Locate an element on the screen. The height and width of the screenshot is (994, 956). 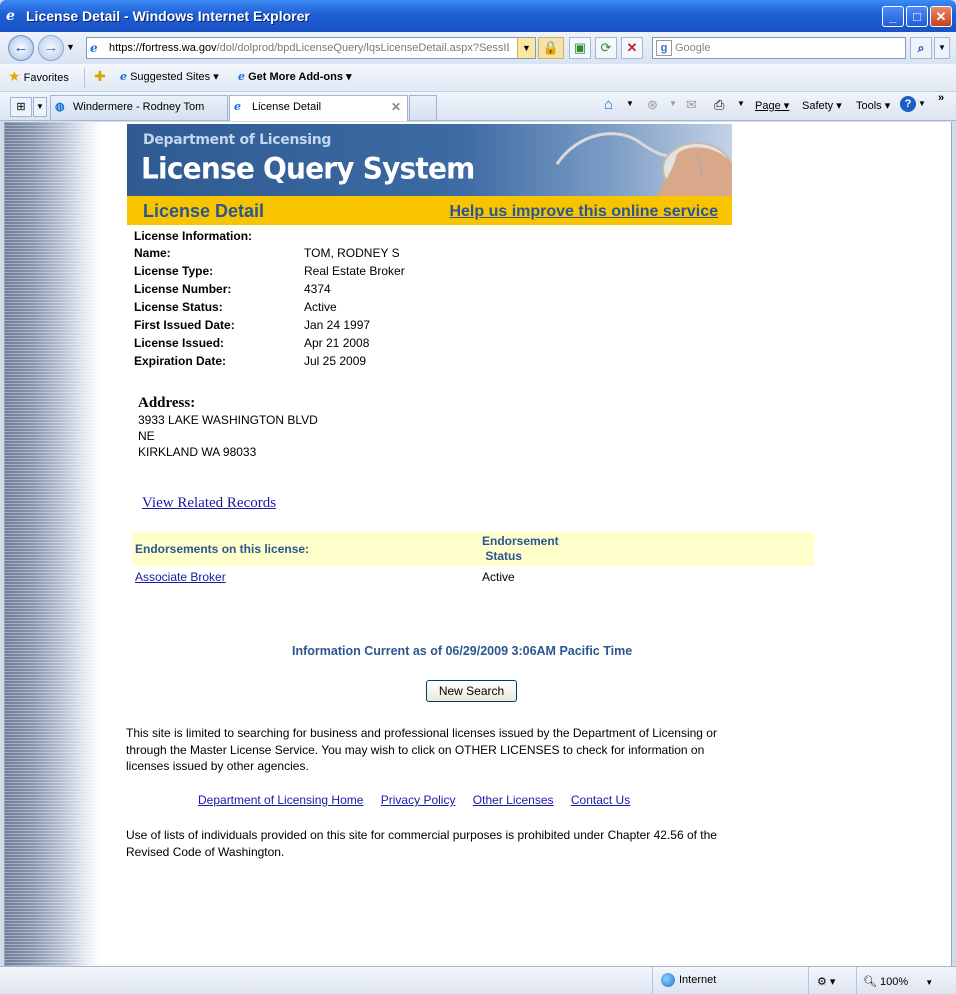
home-icon: ⌂ is located at coordinates (608, 104).